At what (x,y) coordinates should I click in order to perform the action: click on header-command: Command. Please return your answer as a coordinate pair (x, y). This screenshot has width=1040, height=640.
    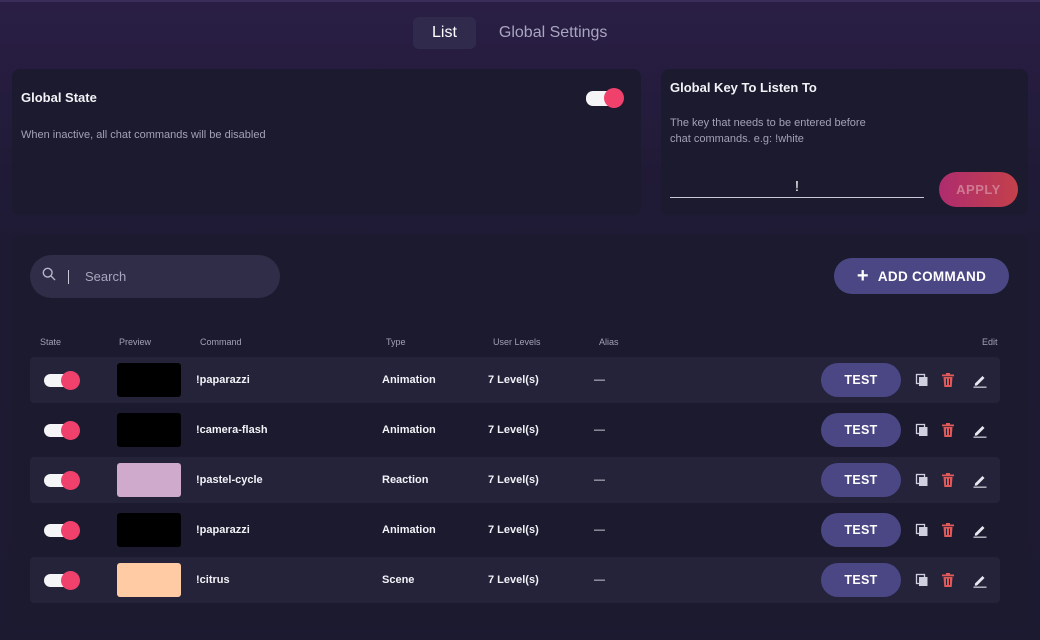
    Looking at the image, I should click on (221, 342).